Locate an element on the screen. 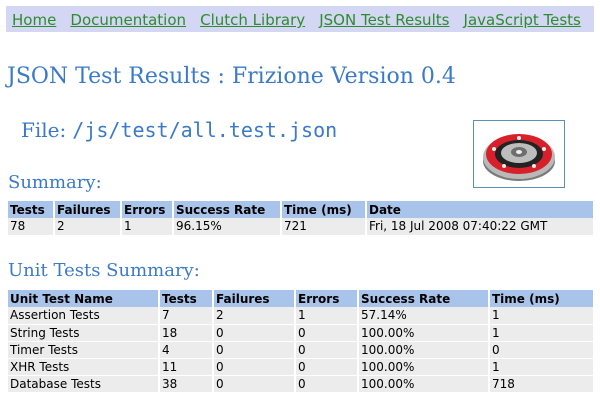  nav-link-home: Home is located at coordinates (34, 20).